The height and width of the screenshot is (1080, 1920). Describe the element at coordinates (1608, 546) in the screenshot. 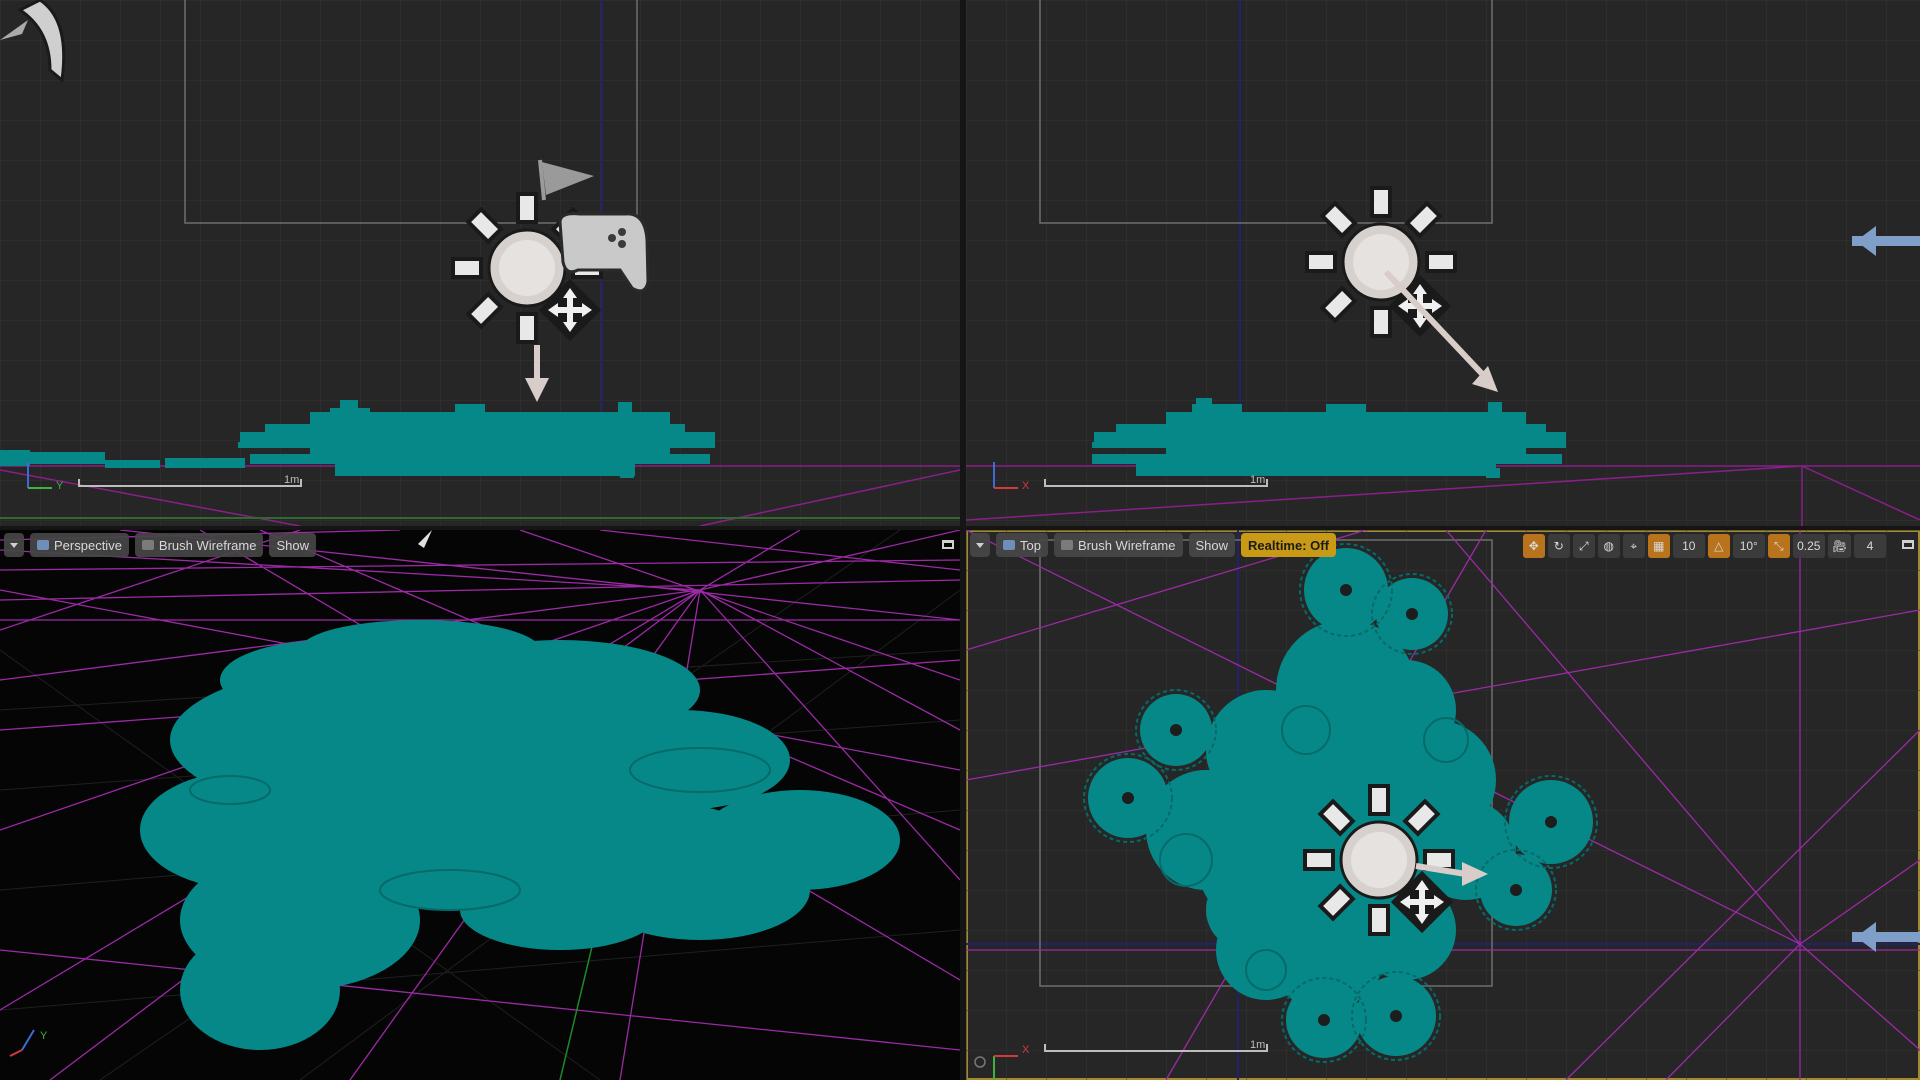

I see `world-space-icon: ◍` at that location.